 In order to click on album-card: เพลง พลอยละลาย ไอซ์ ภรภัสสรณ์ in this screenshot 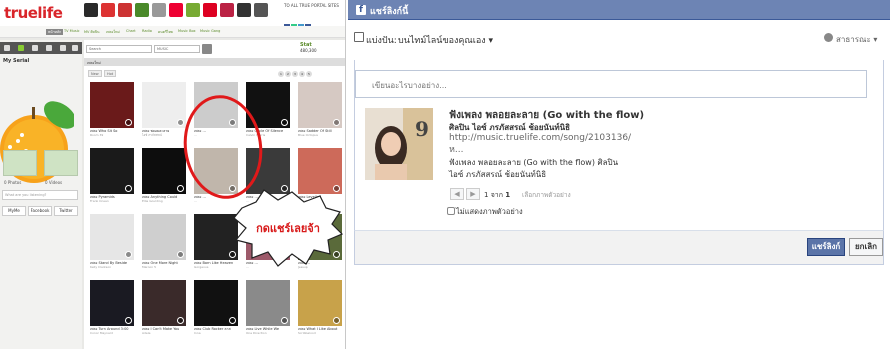, I will do `click(164, 109)`.